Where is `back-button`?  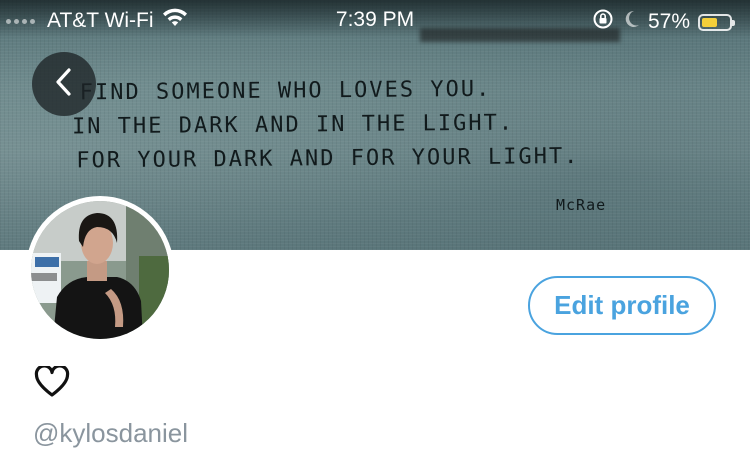 back-button is located at coordinates (64, 84).